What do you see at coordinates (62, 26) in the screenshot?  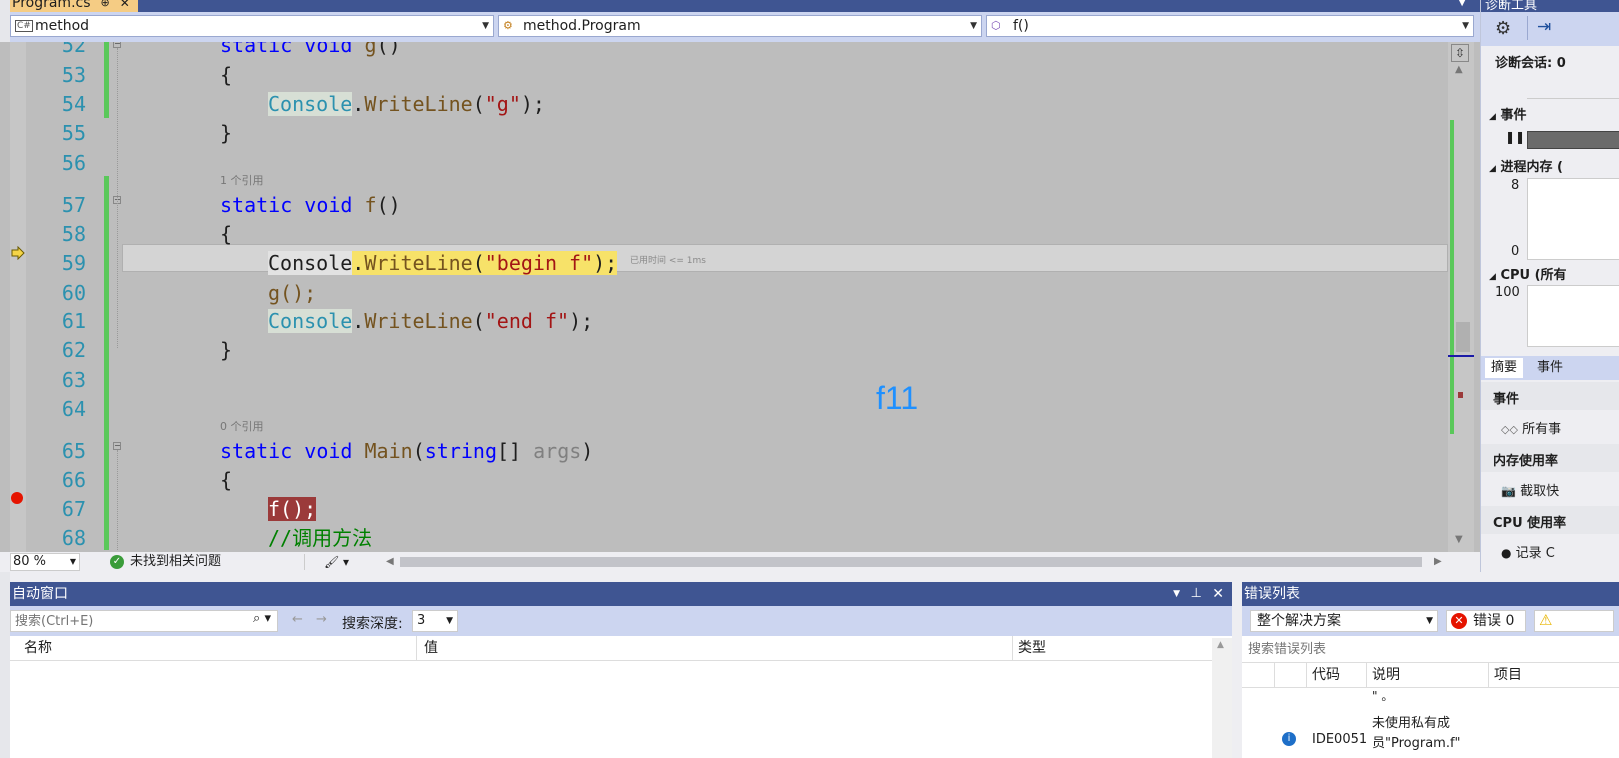 I see `project-name: method` at bounding box center [62, 26].